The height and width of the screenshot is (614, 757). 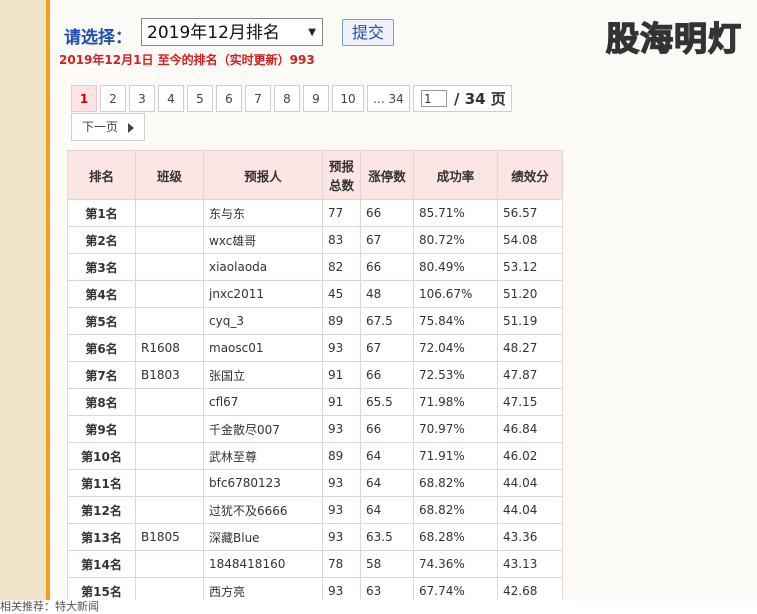 I want to click on table-row: 第11名 bfc6780123 93 64 68.82% 44.04, so click(x=315, y=483).